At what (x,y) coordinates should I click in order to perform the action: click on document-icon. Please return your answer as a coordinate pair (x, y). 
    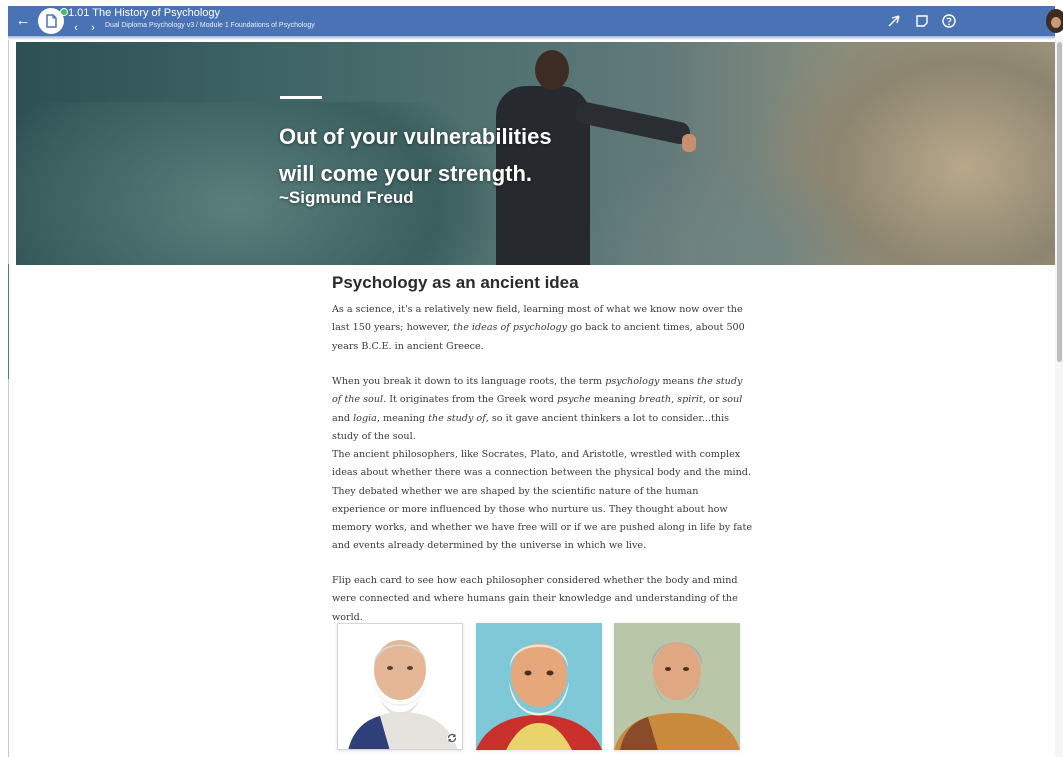
    Looking at the image, I should click on (51, 21).